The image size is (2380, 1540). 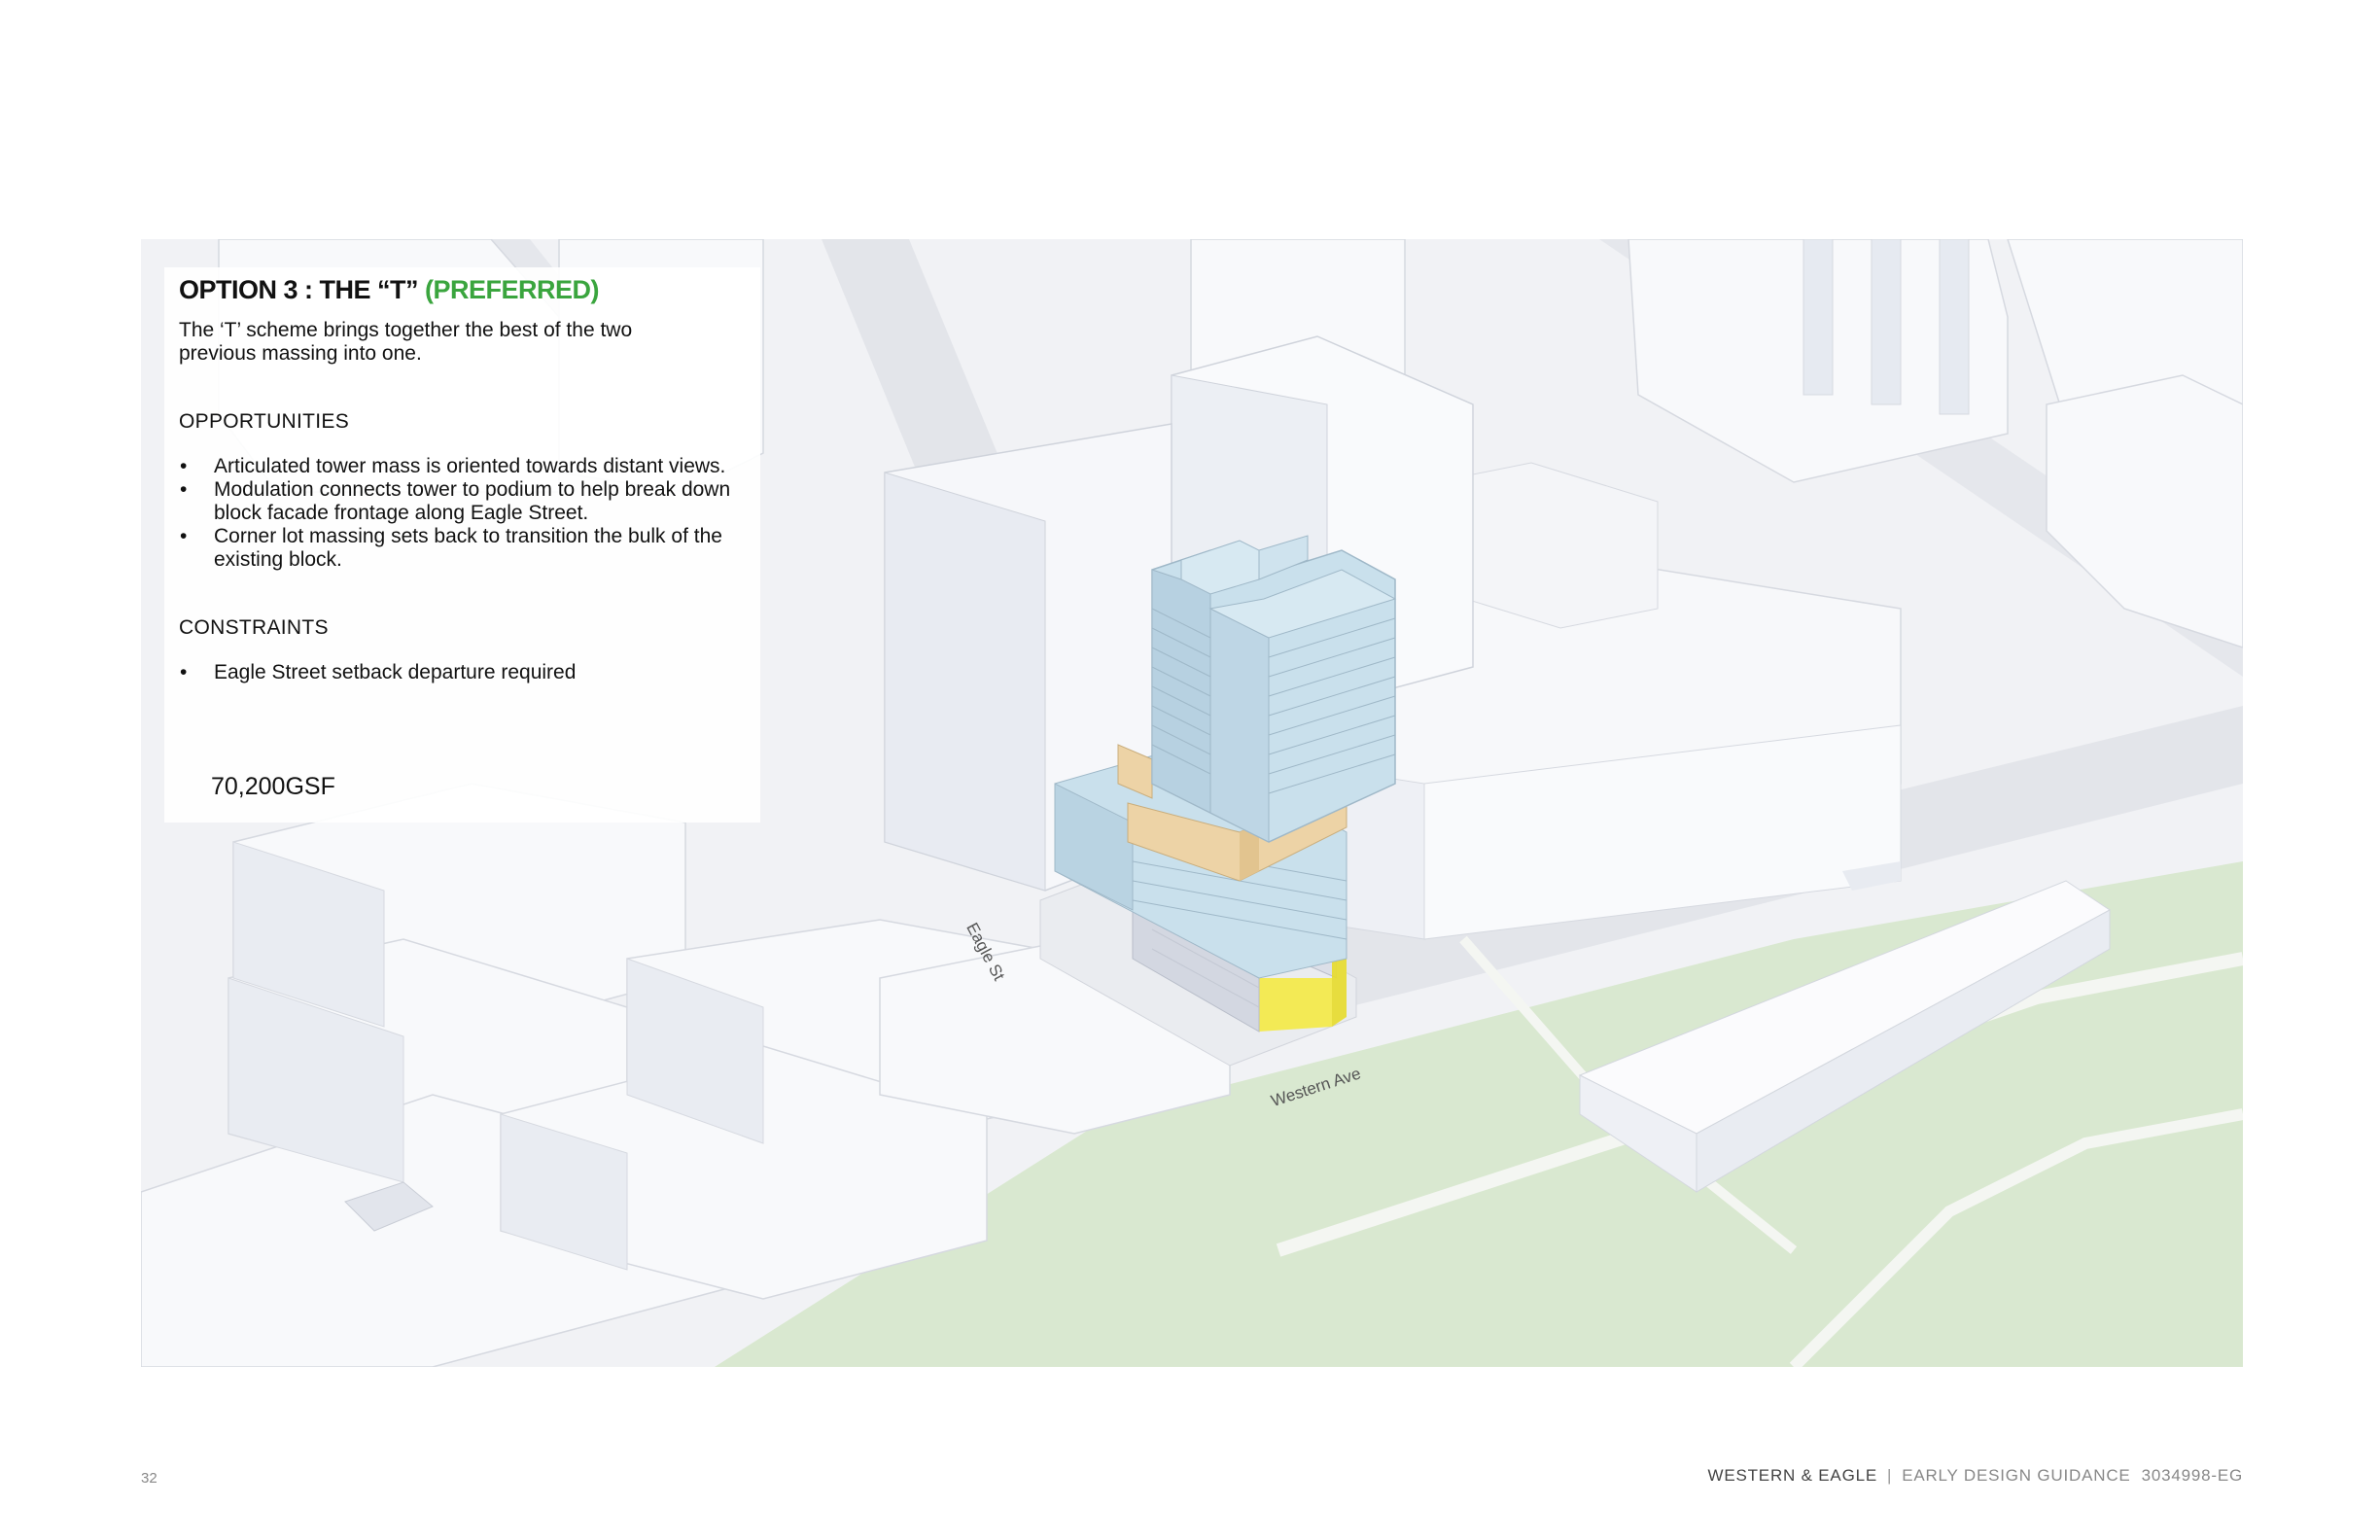 I want to click on entry-yellow, so click(x=1295, y=1005).